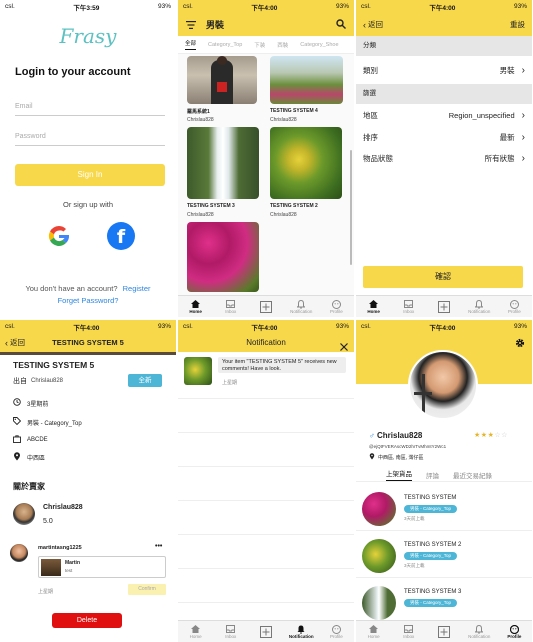 The width and height of the screenshot is (533, 642). What do you see at coordinates (63, 507) in the screenshot?
I see `seller-name: Chrislau828` at bounding box center [63, 507].